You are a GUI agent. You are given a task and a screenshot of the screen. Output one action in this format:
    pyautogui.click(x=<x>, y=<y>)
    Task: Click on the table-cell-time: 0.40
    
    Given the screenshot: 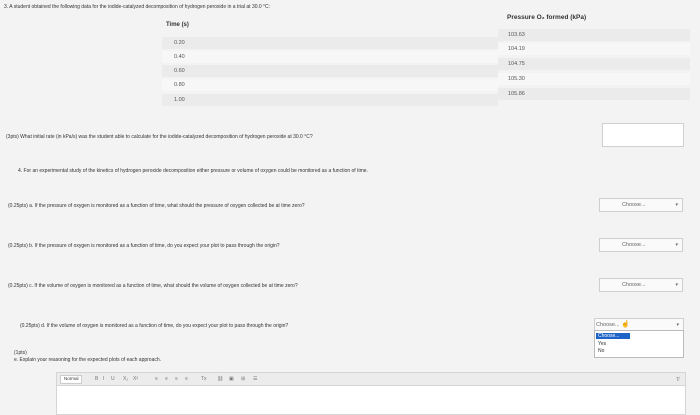 What is the action you would take?
    pyautogui.click(x=179, y=57)
    